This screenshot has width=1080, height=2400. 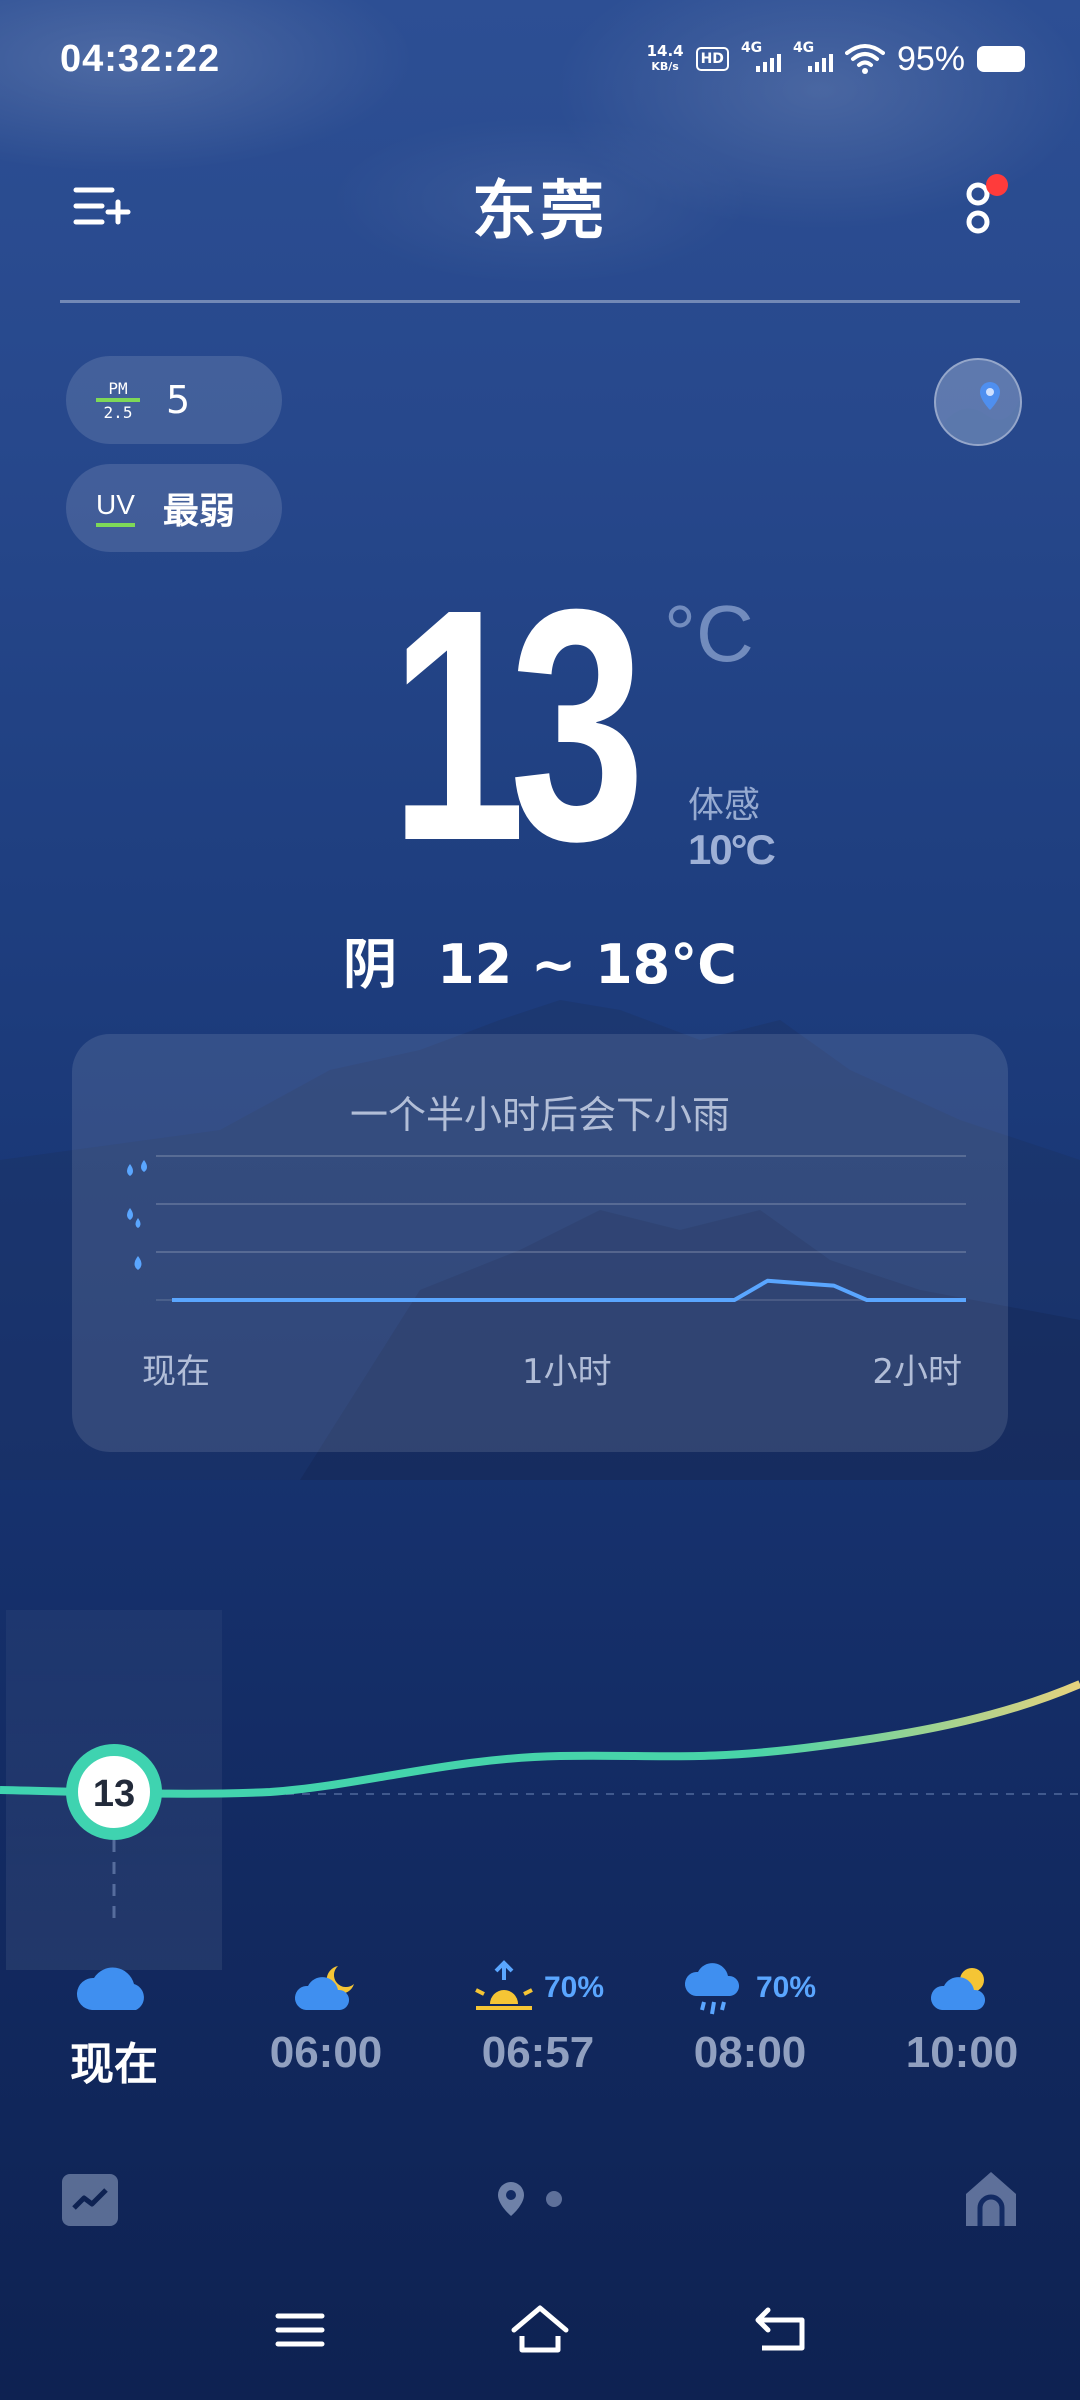 I want to click on network-speed-value: 14.4, so click(x=665, y=51).